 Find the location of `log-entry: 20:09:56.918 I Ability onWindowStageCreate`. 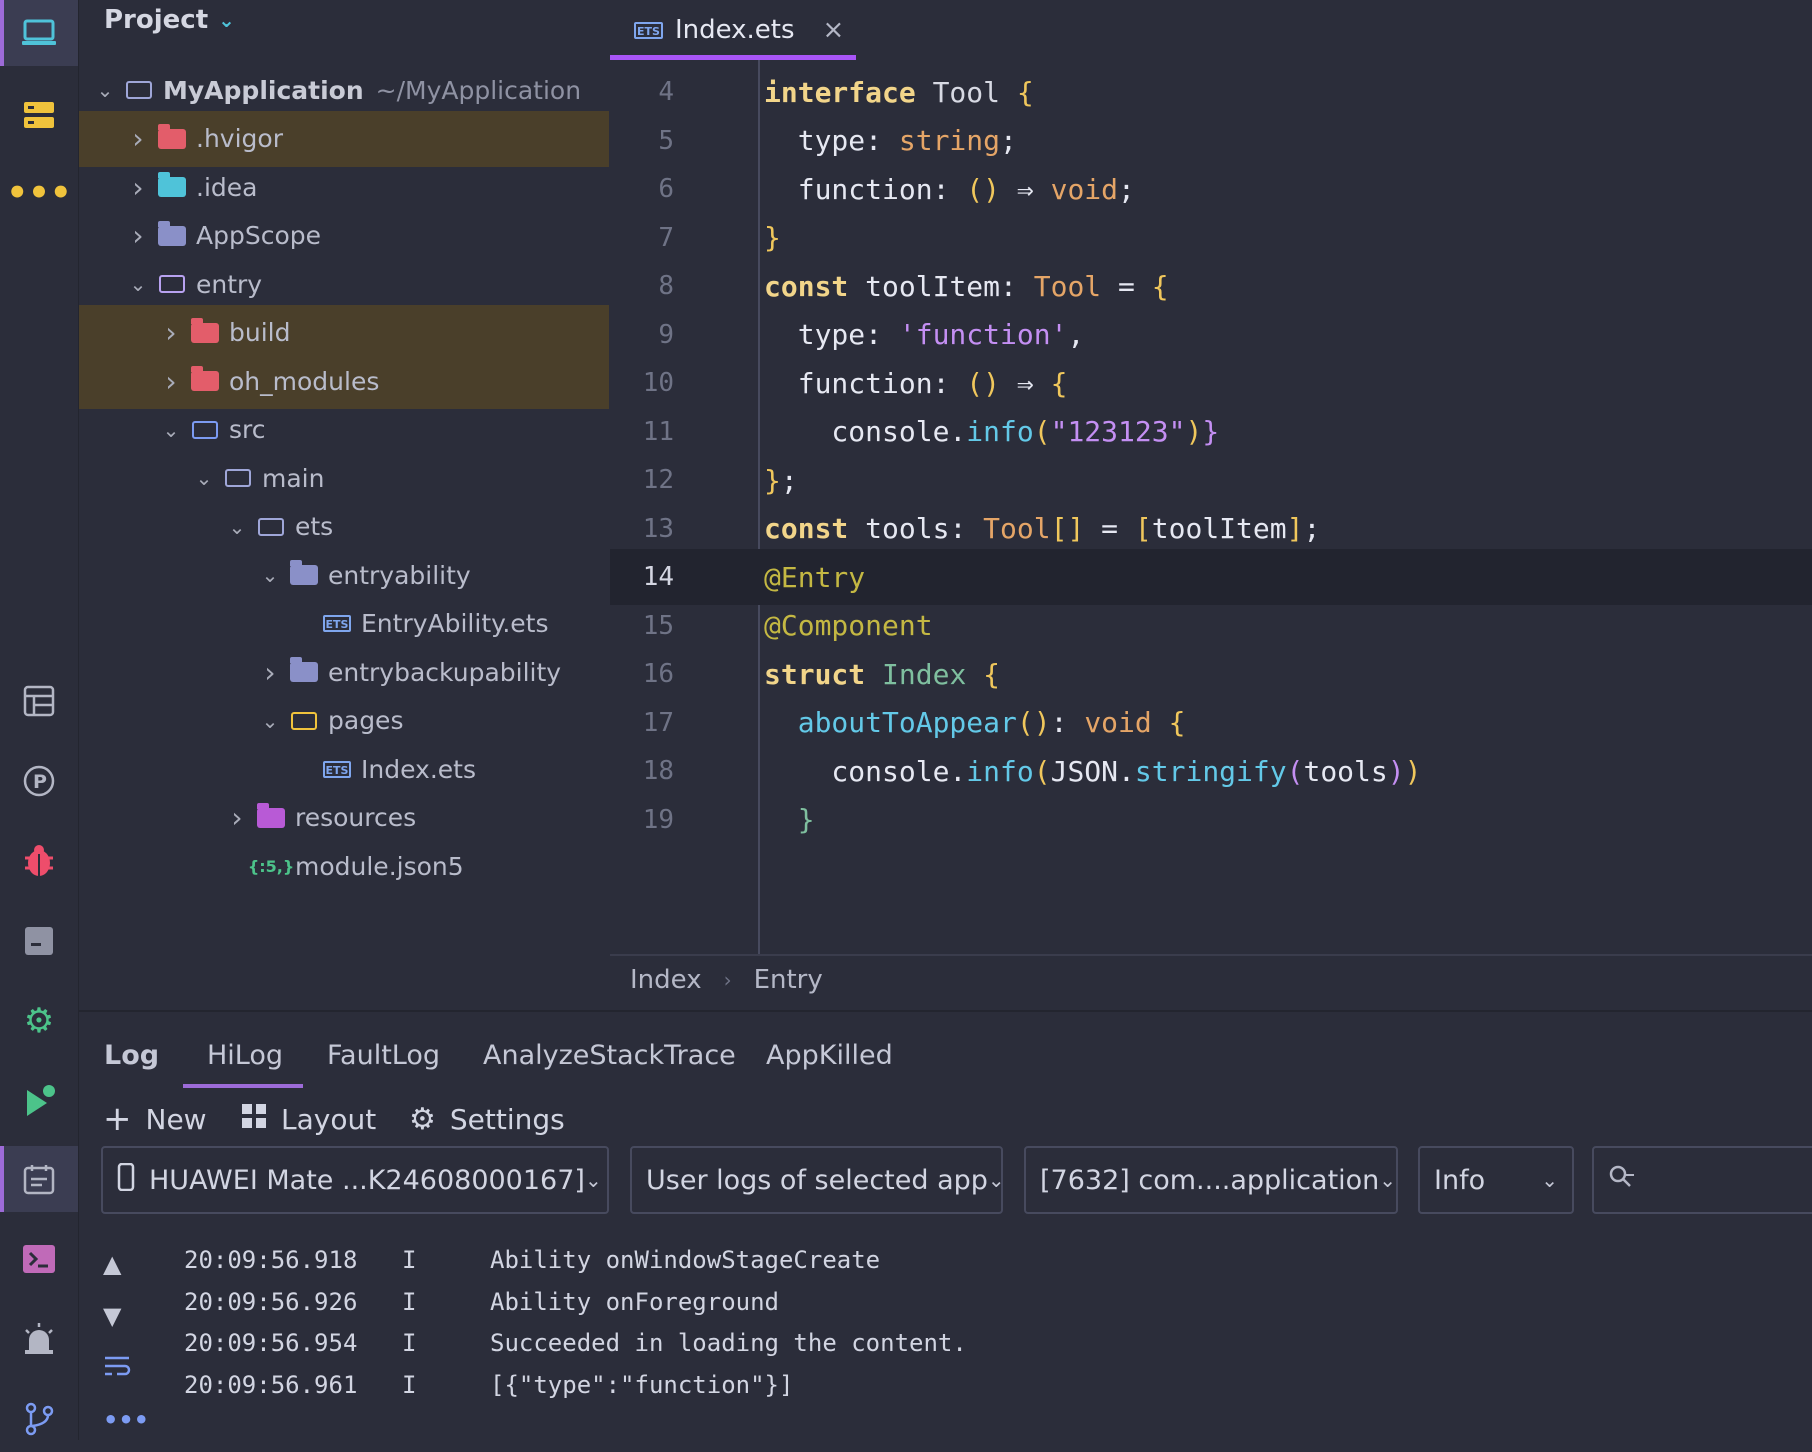

log-entry: 20:09:56.918 I Ability onWindowStageCreate is located at coordinates (532, 1260).